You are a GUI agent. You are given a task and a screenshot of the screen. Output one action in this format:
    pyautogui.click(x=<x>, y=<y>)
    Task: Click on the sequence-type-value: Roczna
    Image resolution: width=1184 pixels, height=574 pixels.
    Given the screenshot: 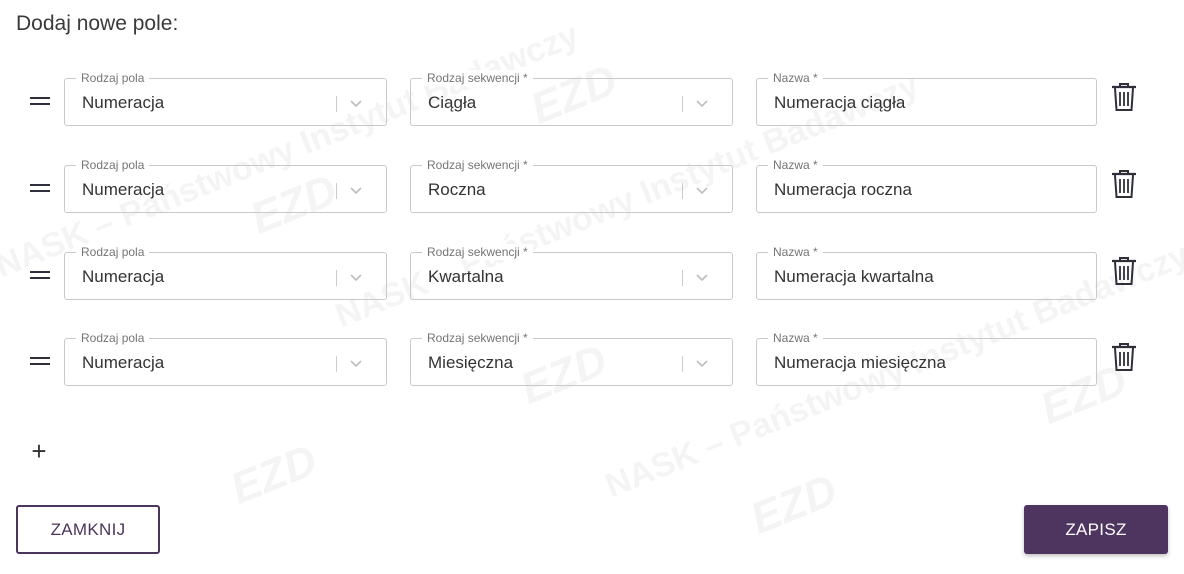 What is the action you would take?
    pyautogui.click(x=457, y=189)
    